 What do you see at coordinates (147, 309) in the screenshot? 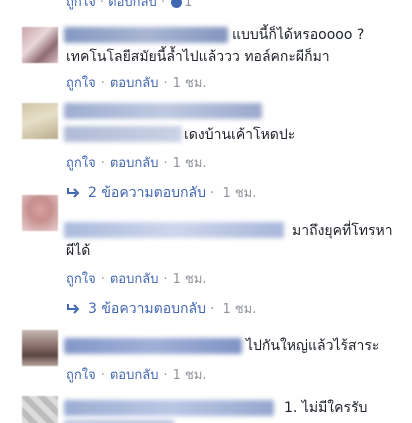
I see `replies-label: 3 ข้อความตอบกลับ` at bounding box center [147, 309].